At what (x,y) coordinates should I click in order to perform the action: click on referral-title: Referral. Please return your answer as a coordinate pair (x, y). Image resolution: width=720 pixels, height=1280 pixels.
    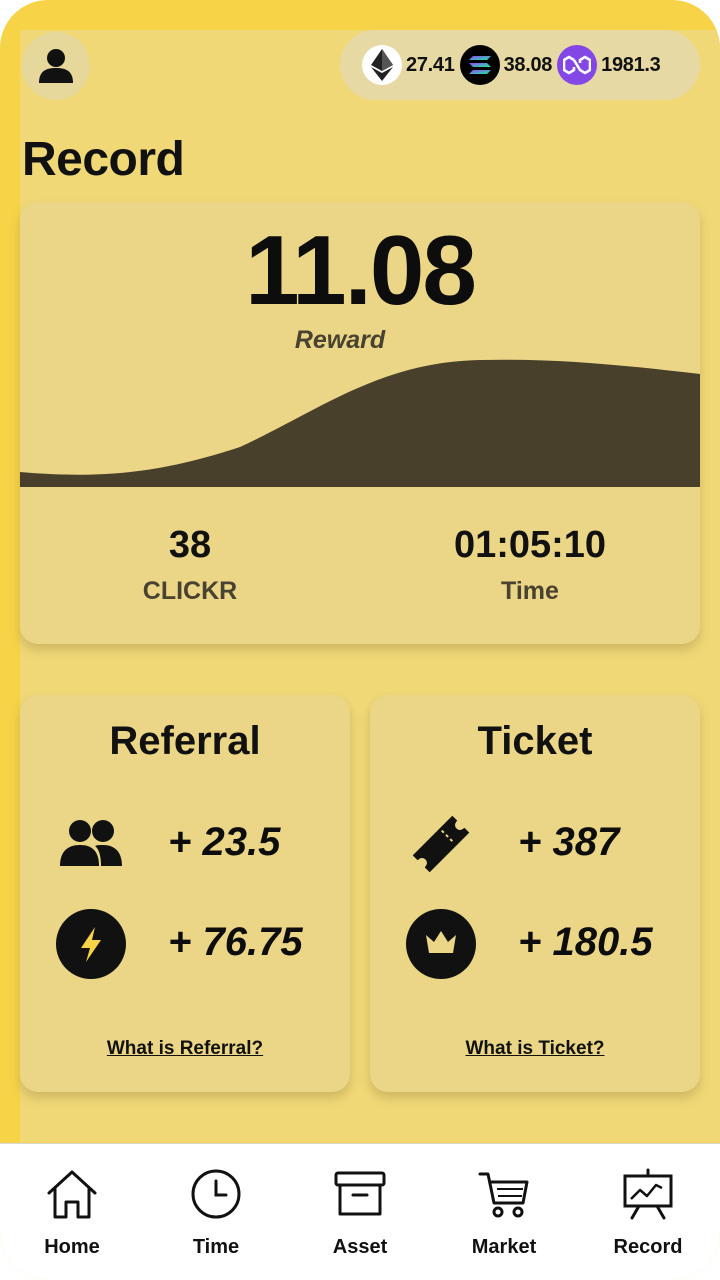
    Looking at the image, I should click on (185, 741).